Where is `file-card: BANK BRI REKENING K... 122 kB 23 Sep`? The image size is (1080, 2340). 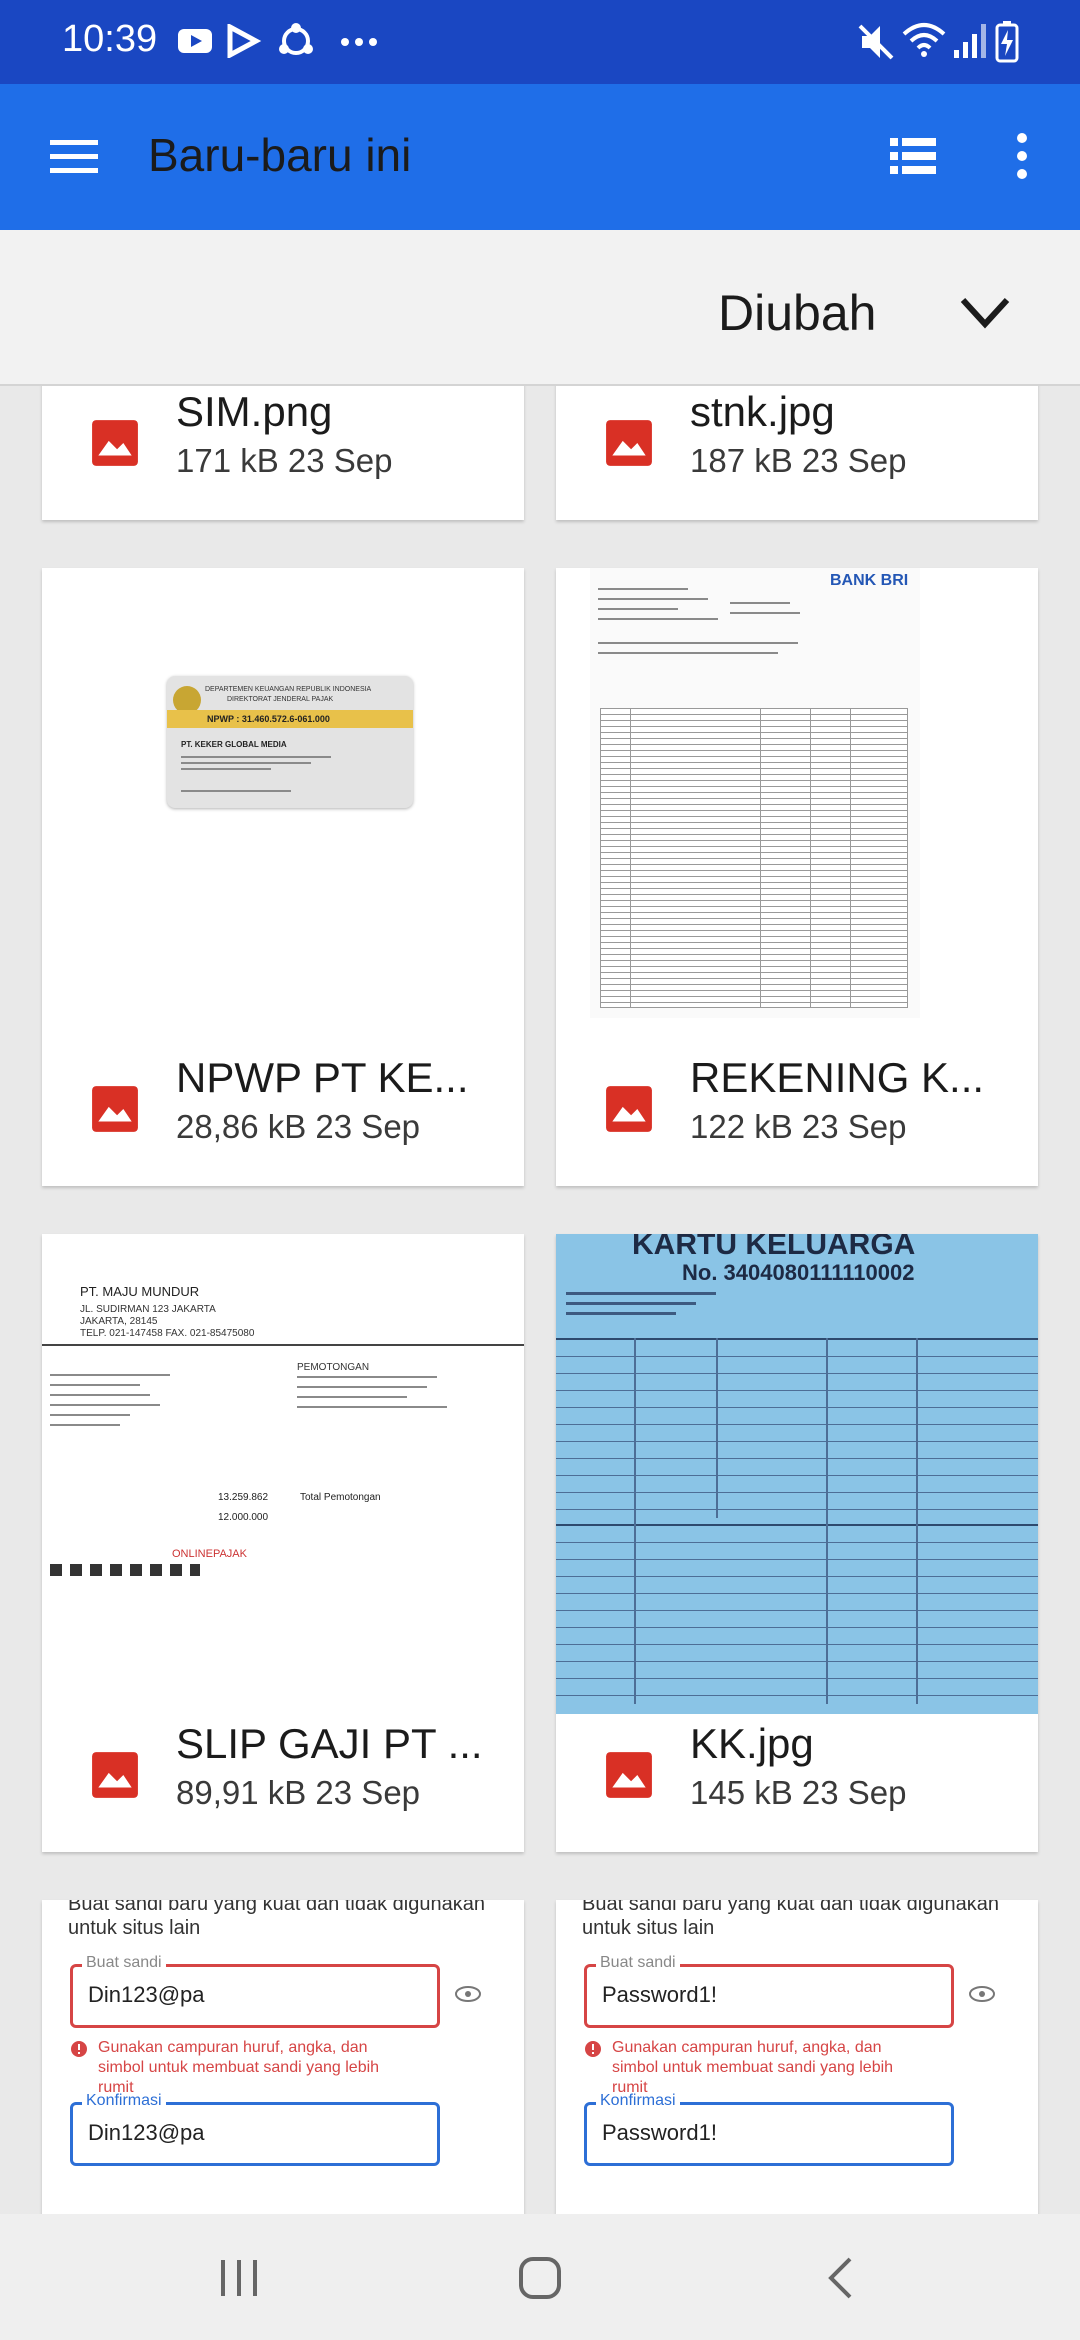
file-card: BANK BRI REKENING K... 122 kB 23 Sep is located at coordinates (797, 877).